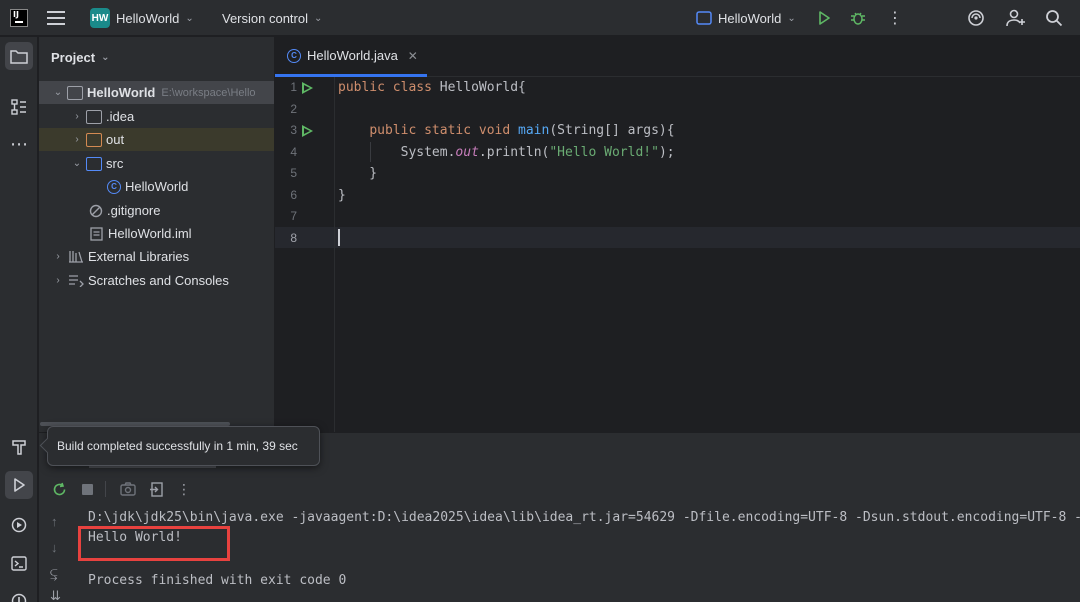 The image size is (1080, 602). I want to click on export-button, so click(156, 489).